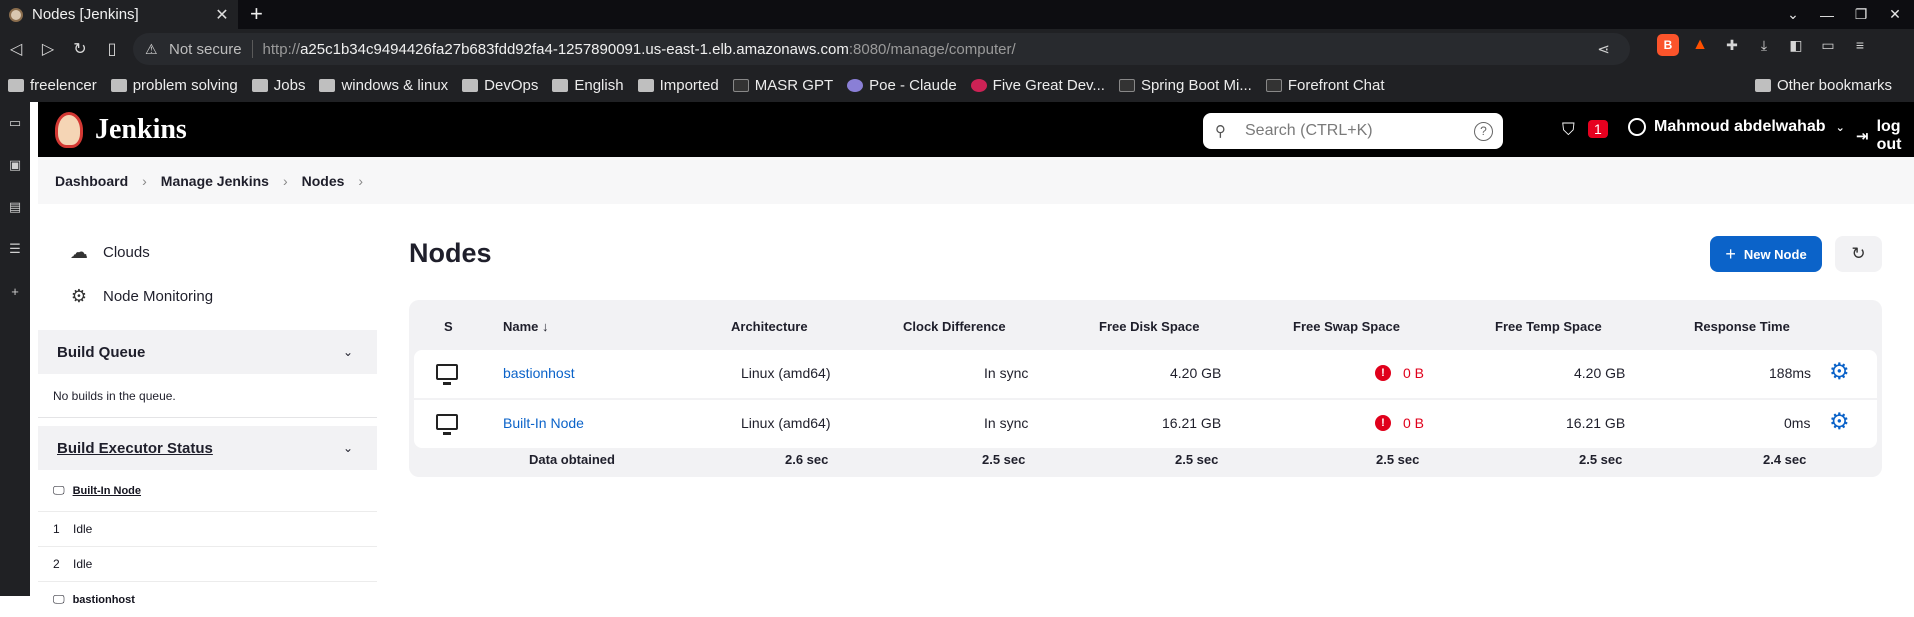 The width and height of the screenshot is (1914, 617). What do you see at coordinates (1885, 136) in the screenshot?
I see `logout-link: ⇥ log out` at bounding box center [1885, 136].